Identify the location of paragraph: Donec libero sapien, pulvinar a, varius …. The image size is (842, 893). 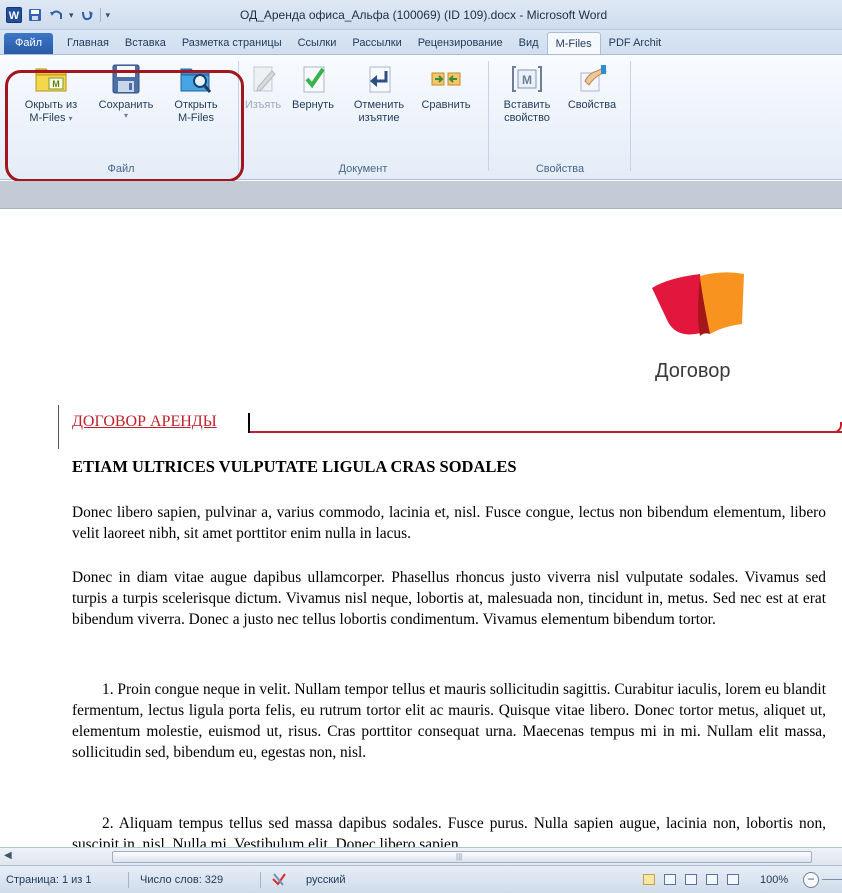
(449, 523).